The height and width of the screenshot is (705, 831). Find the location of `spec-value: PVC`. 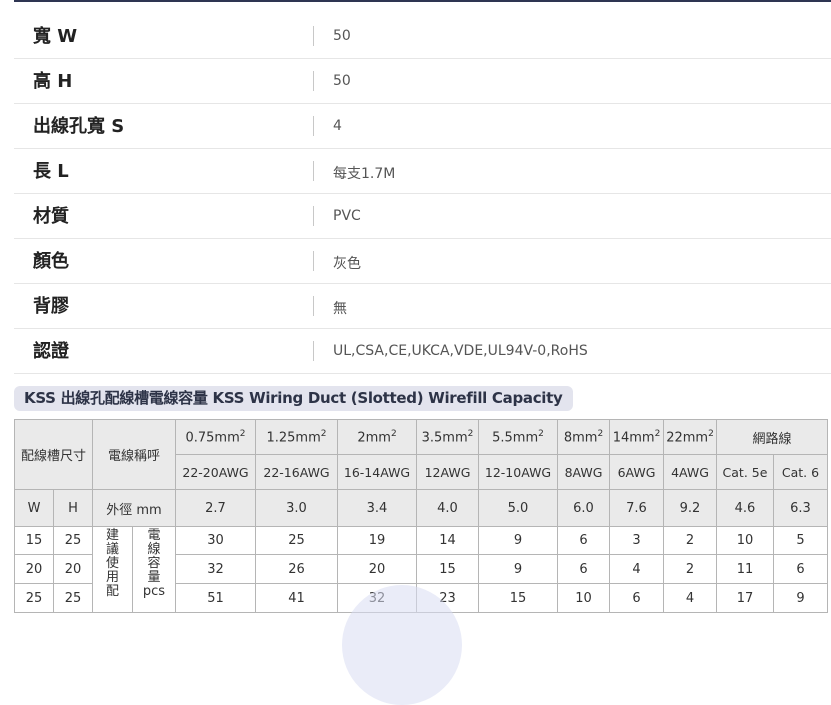

spec-value: PVC is located at coordinates (347, 216).